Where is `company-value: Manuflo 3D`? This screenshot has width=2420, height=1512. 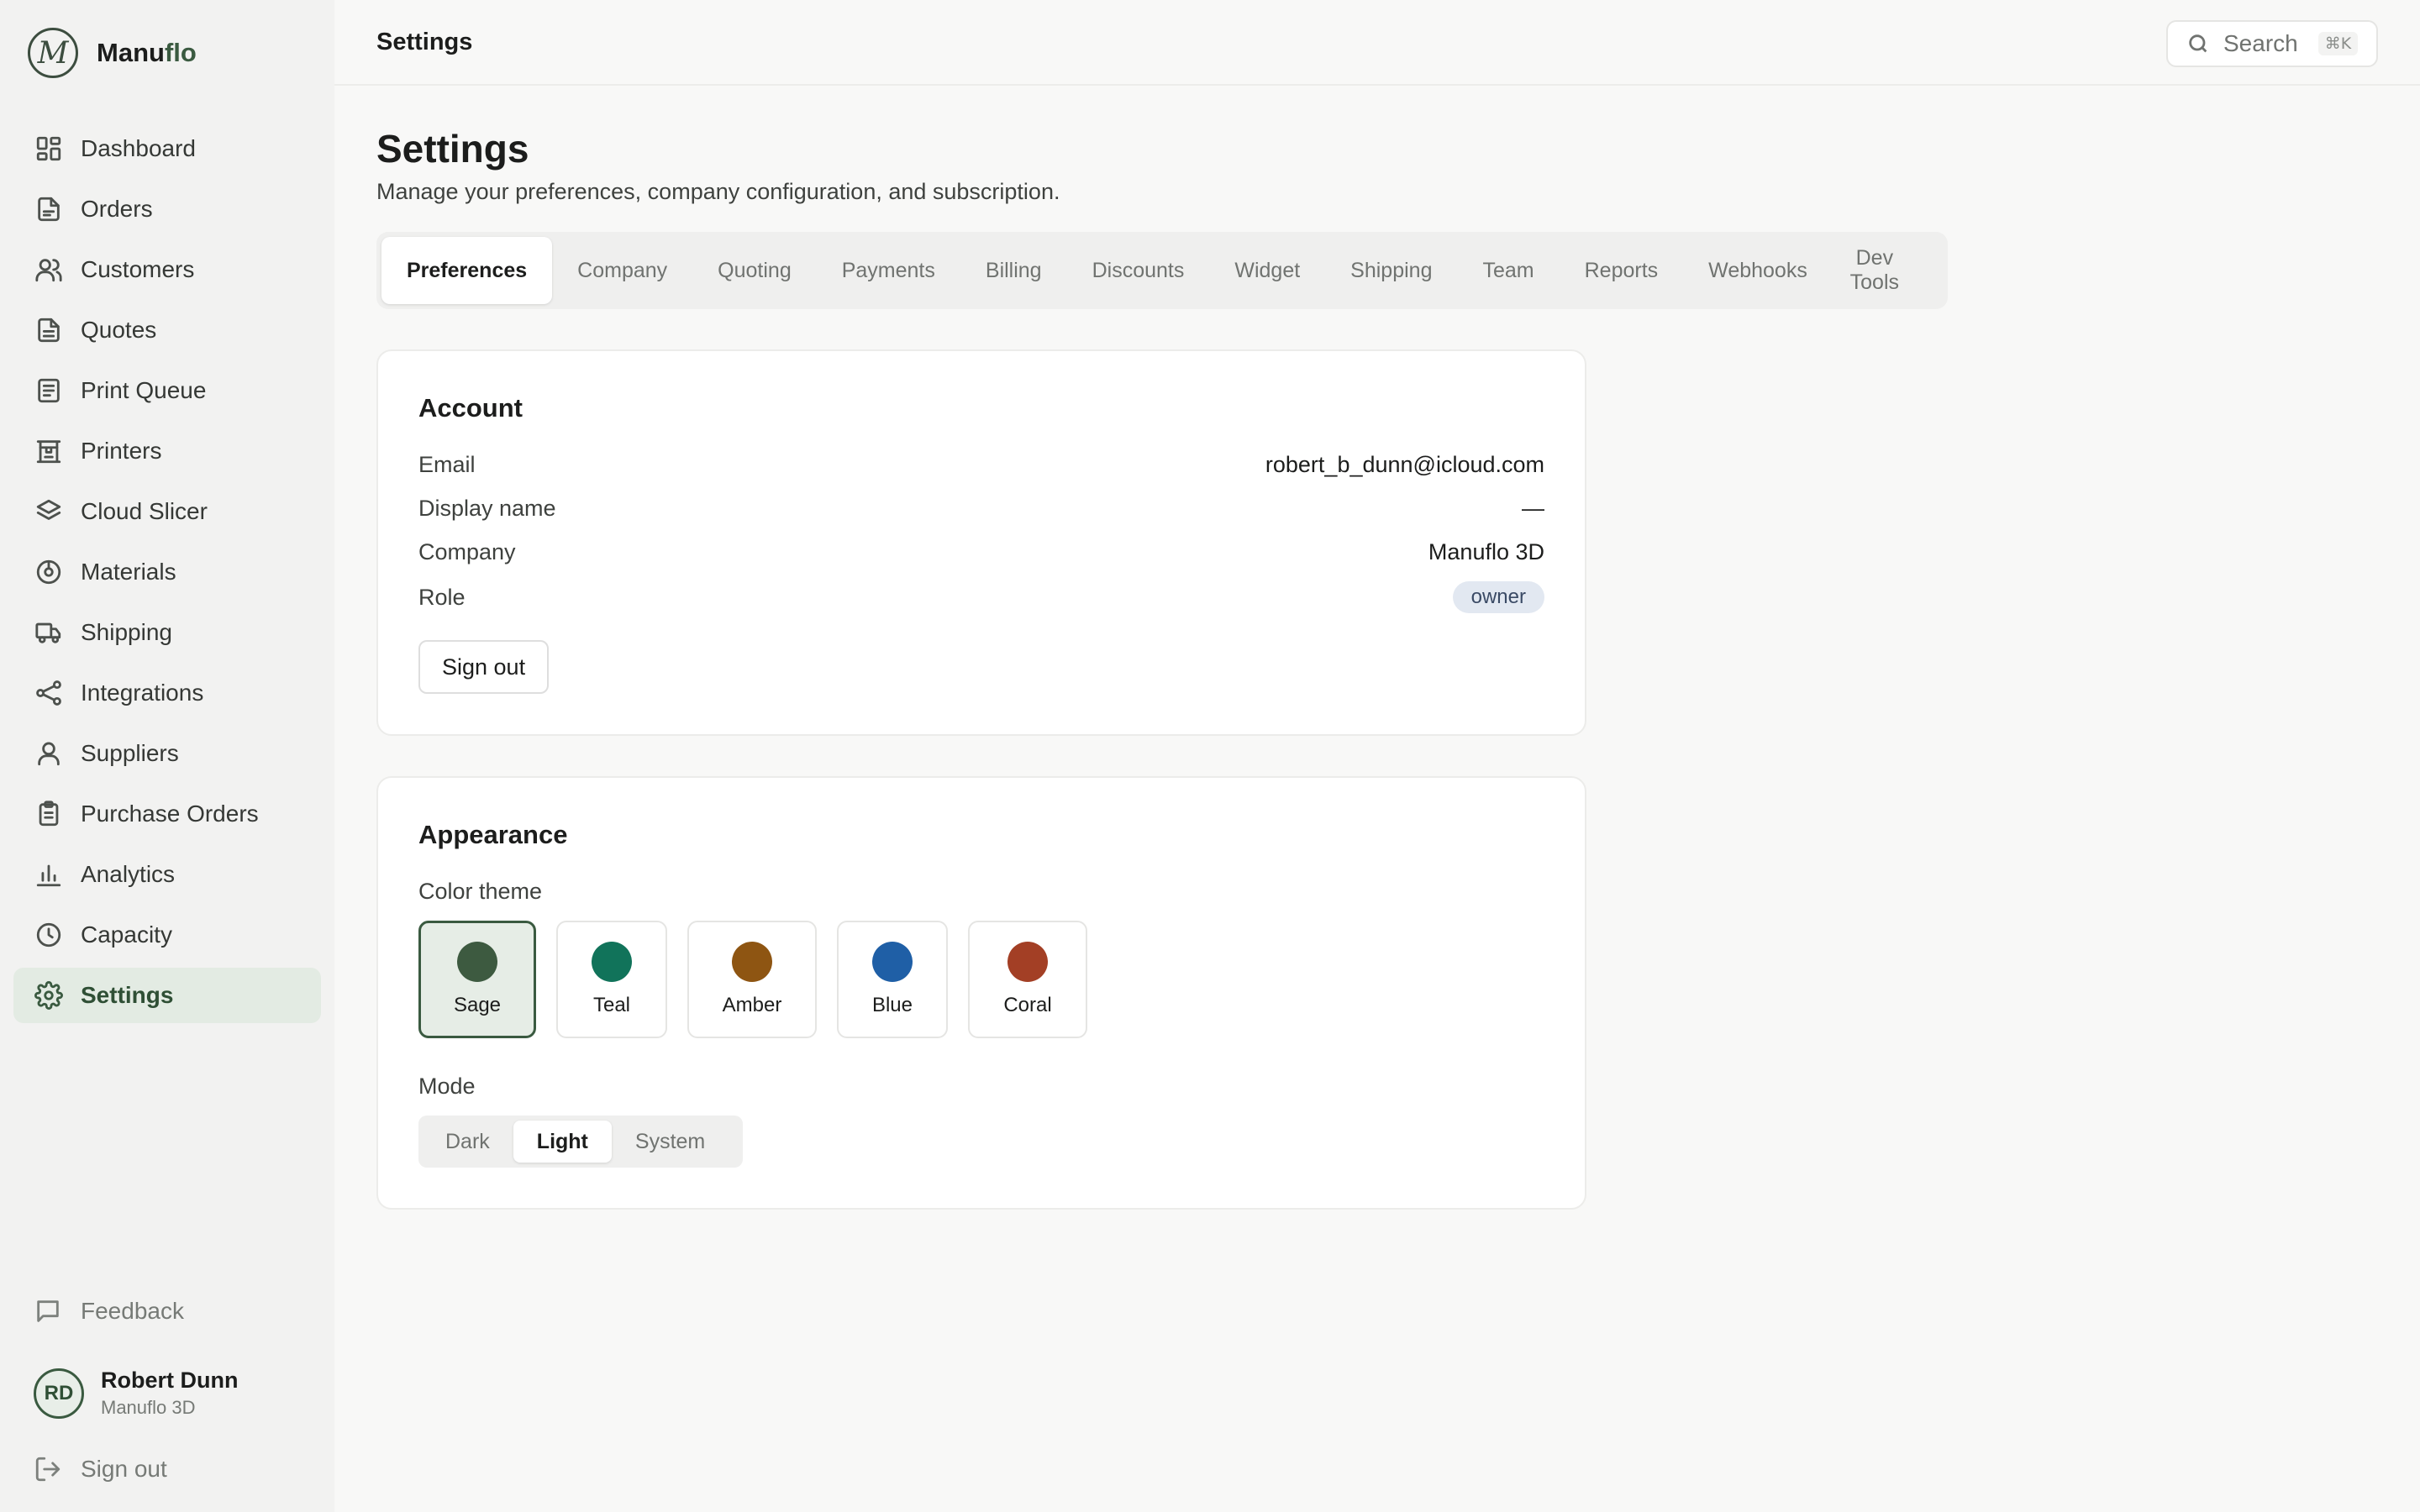 company-value: Manuflo 3D is located at coordinates (1486, 551).